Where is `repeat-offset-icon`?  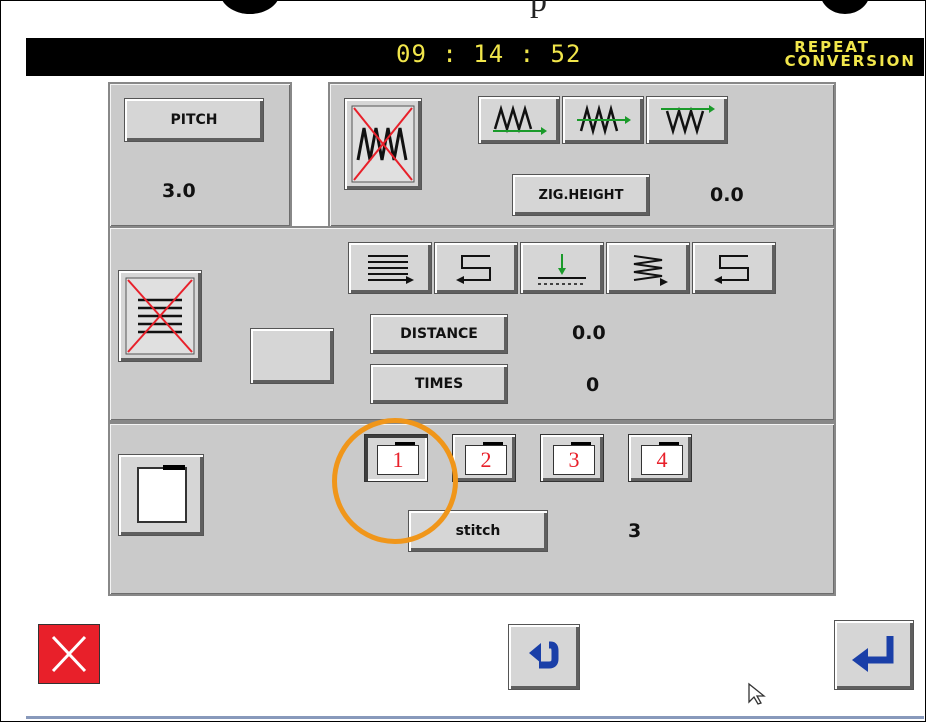
repeat-offset-icon is located at coordinates (562, 269).